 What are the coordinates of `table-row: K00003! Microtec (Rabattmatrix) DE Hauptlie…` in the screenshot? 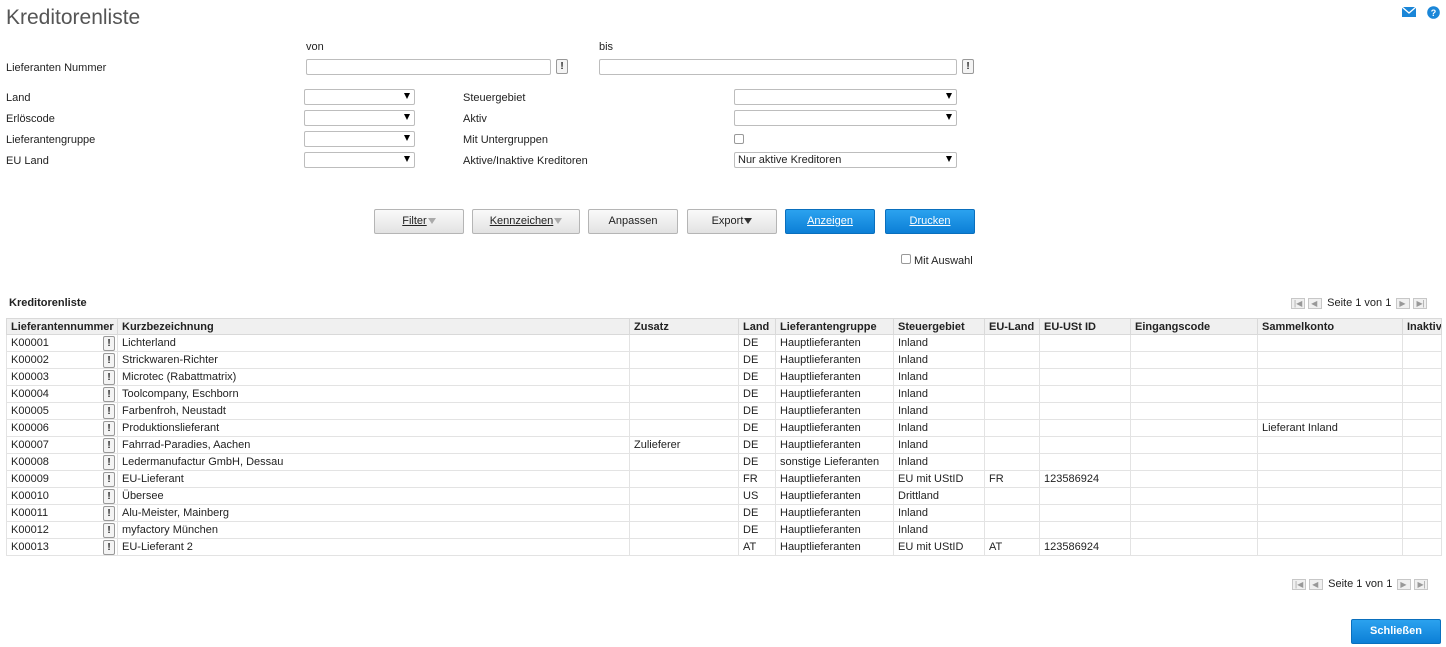 It's located at (724, 377).